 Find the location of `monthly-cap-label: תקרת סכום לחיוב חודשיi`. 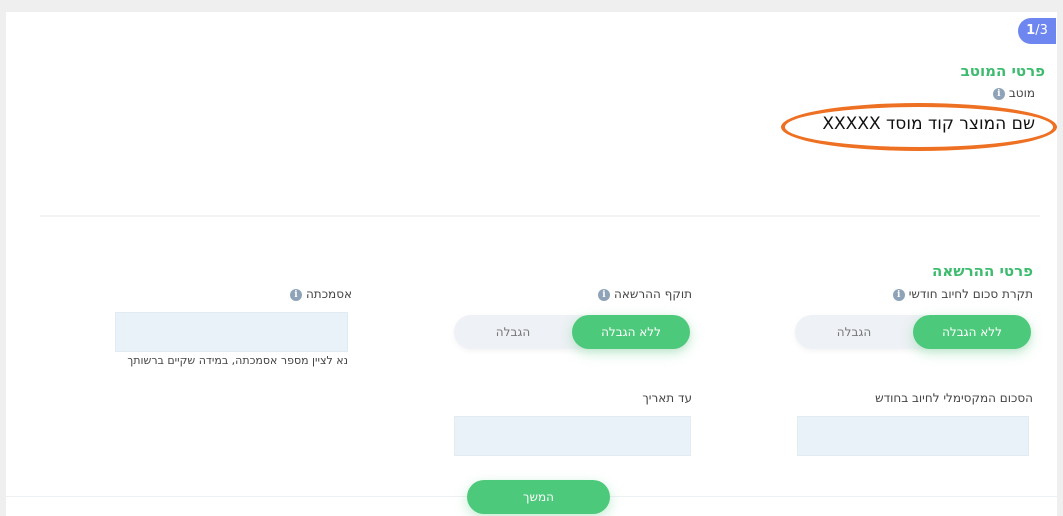

monthly-cap-label: תקרת סכום לחיוב חודשיi is located at coordinates (961, 294).